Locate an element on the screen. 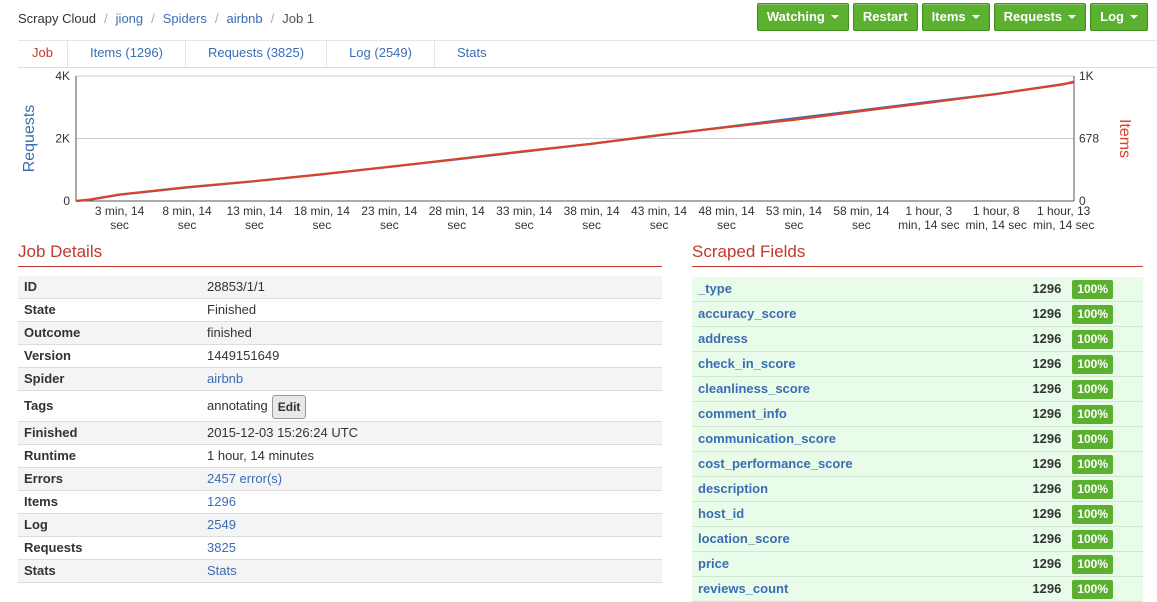  items-button: Items is located at coordinates (955, 17).